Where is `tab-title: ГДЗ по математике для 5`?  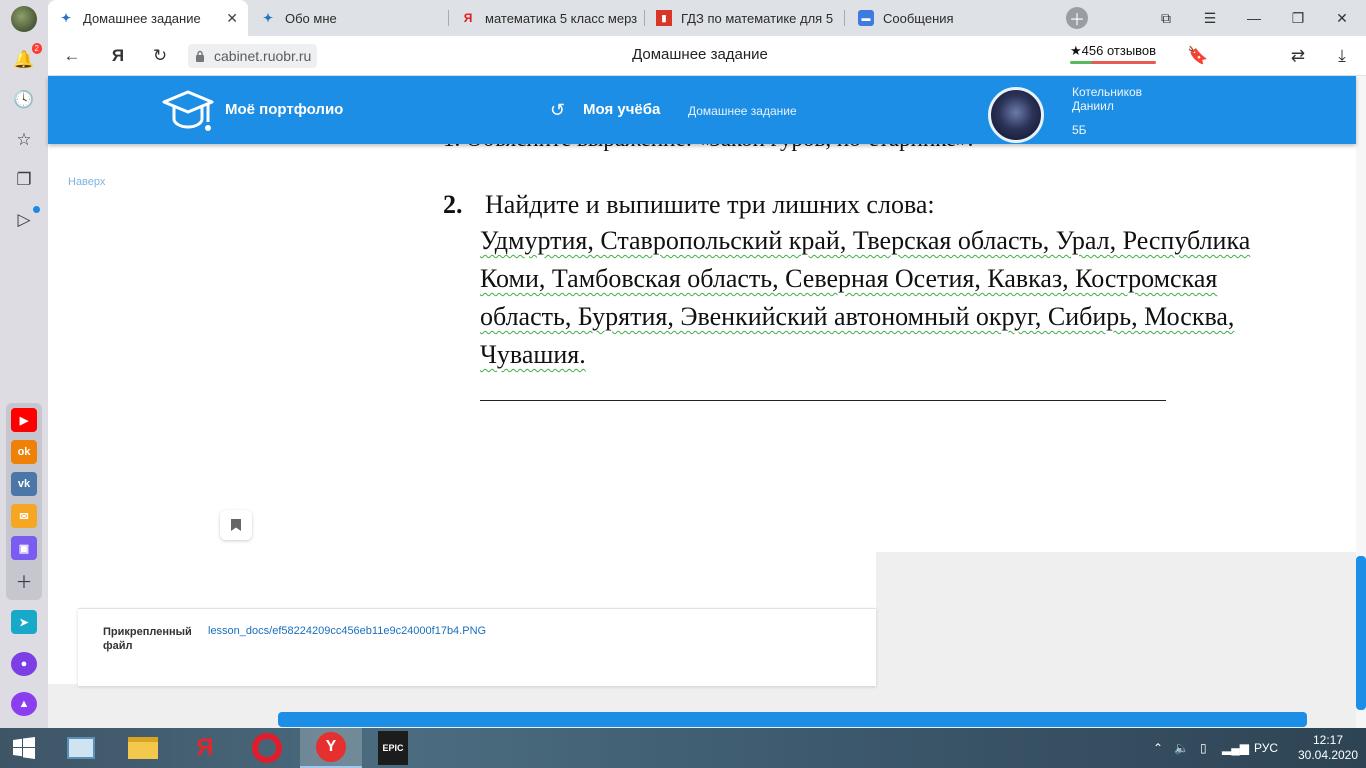
tab-title: ГДЗ по математике для 5 is located at coordinates (757, 18).